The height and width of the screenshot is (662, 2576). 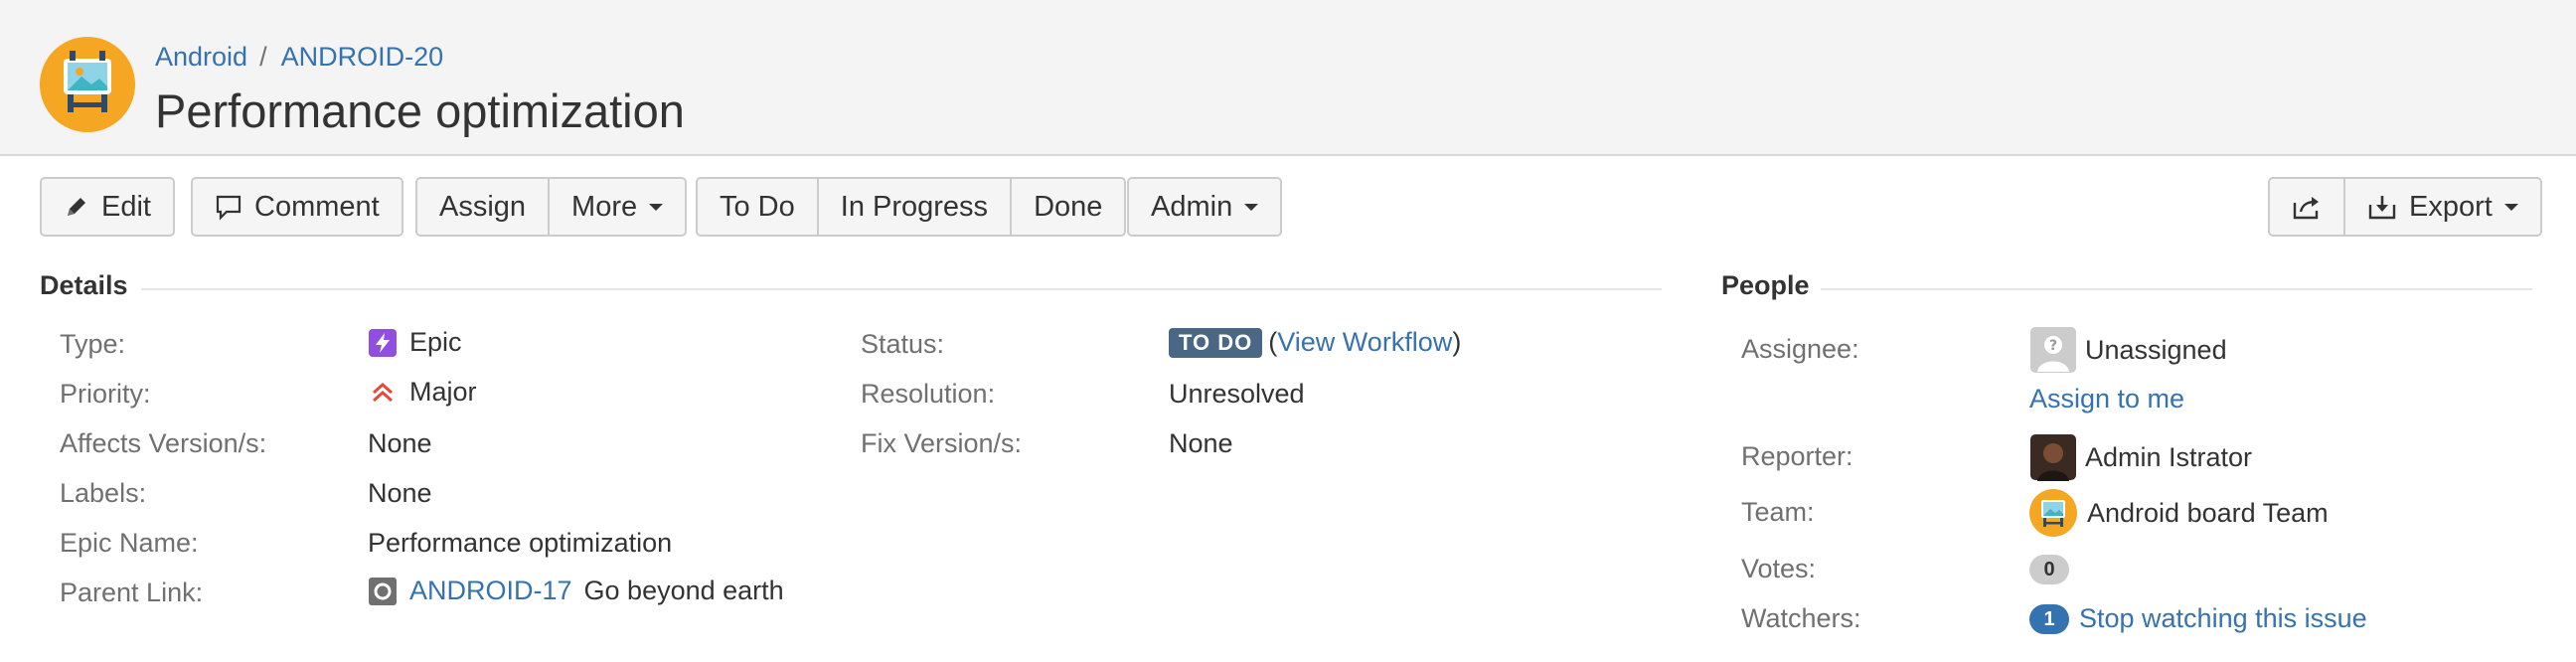 I want to click on export-button-label: Export, so click(x=2451, y=206).